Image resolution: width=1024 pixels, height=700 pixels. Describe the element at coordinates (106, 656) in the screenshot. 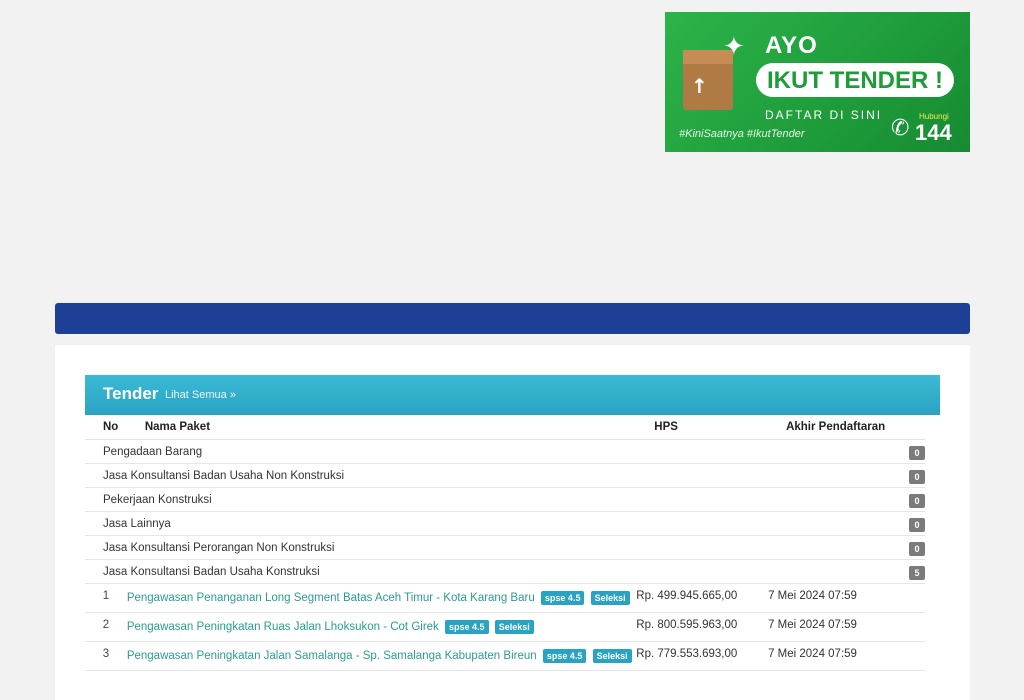

I see `row-number: 3` at that location.